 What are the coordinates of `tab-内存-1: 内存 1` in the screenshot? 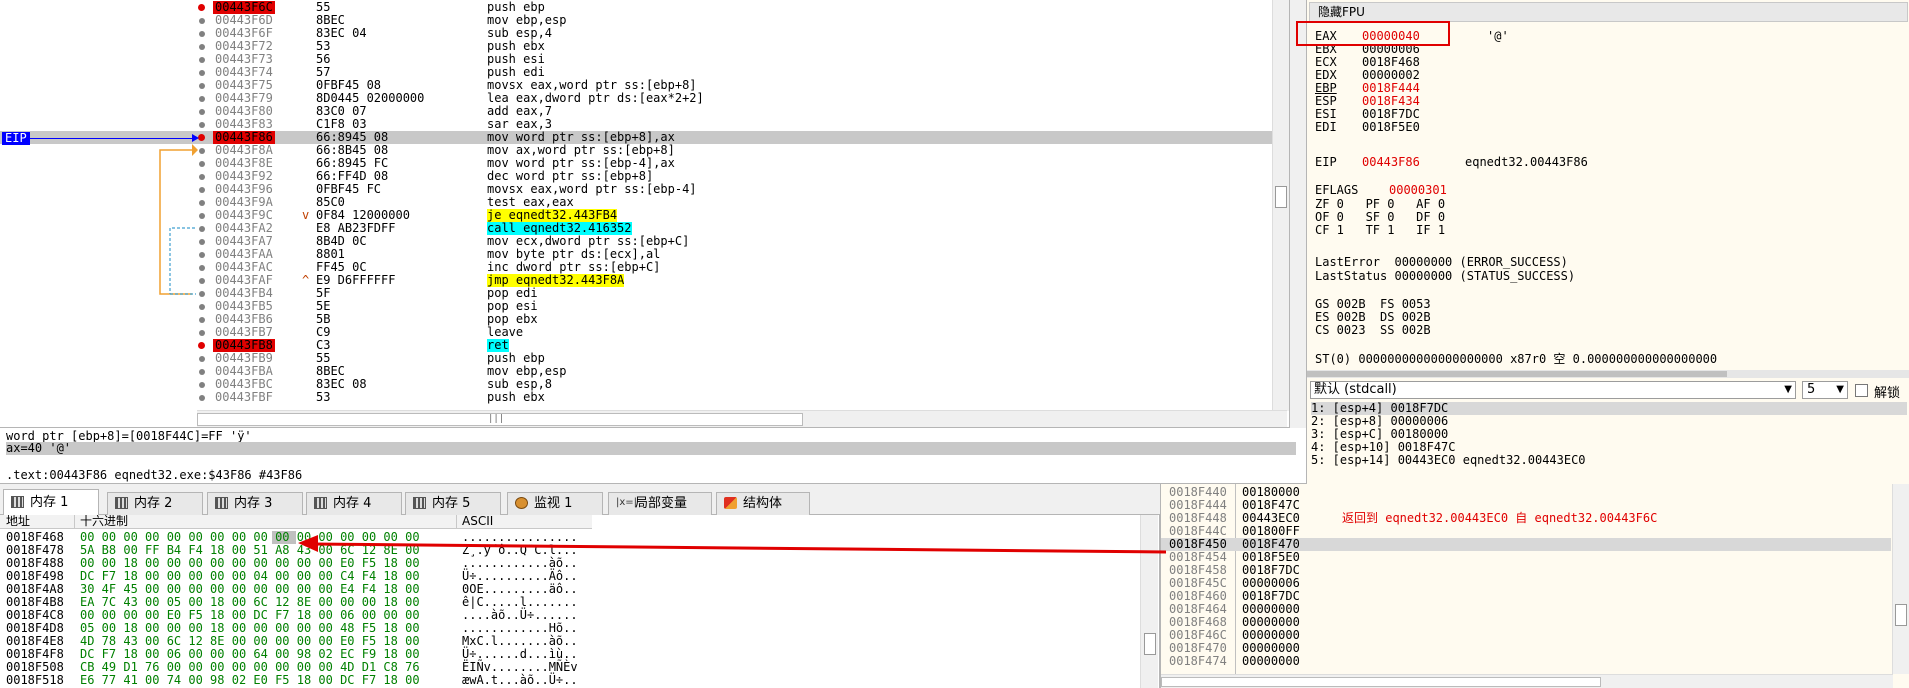 It's located at (51, 502).